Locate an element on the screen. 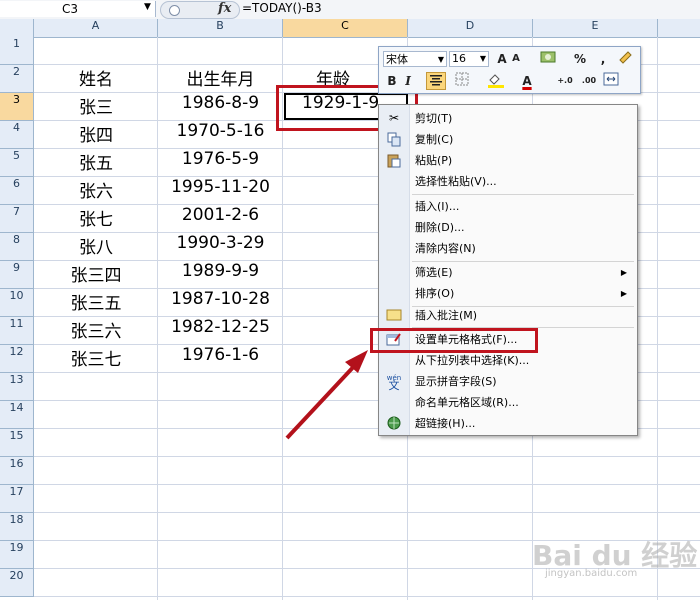 The width and height of the screenshot is (700, 600). grow-font-button: A is located at coordinates (502, 59).